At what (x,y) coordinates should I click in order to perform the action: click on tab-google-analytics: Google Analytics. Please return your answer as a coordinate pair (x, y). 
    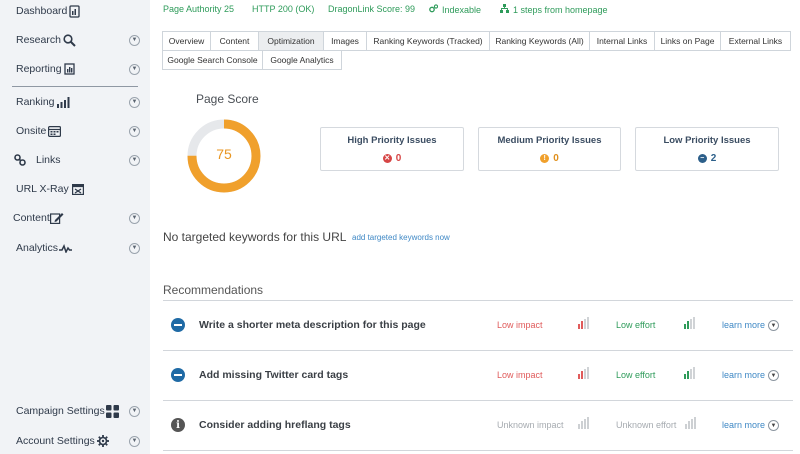
    Looking at the image, I should click on (302, 60).